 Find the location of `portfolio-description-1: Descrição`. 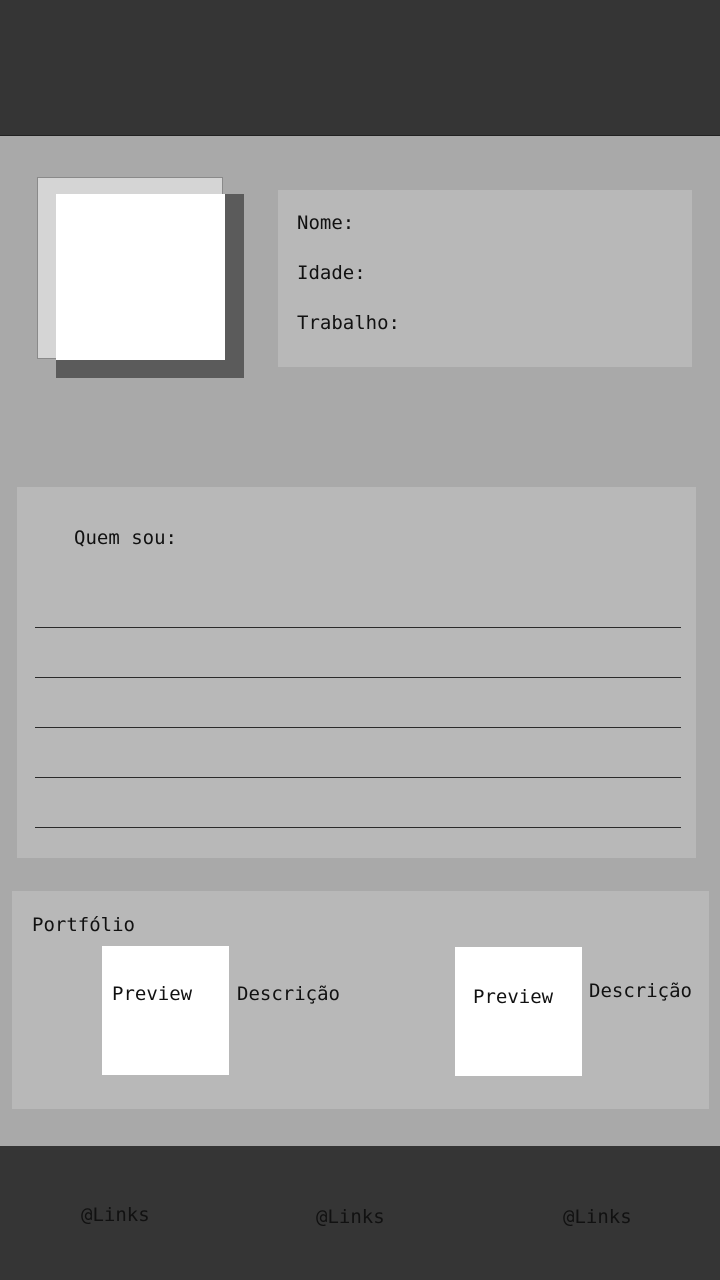

portfolio-description-1: Descrição is located at coordinates (288, 994).